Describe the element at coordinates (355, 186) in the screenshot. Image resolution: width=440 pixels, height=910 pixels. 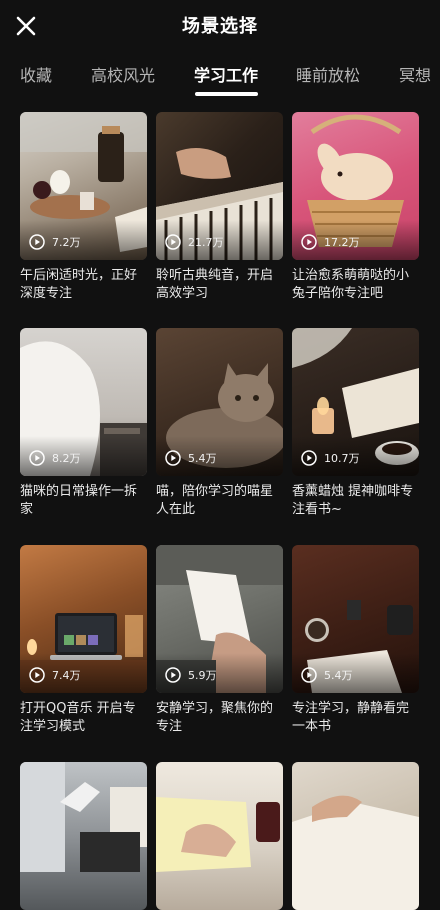
I see `scene-thumbnail: 17.2万` at that location.